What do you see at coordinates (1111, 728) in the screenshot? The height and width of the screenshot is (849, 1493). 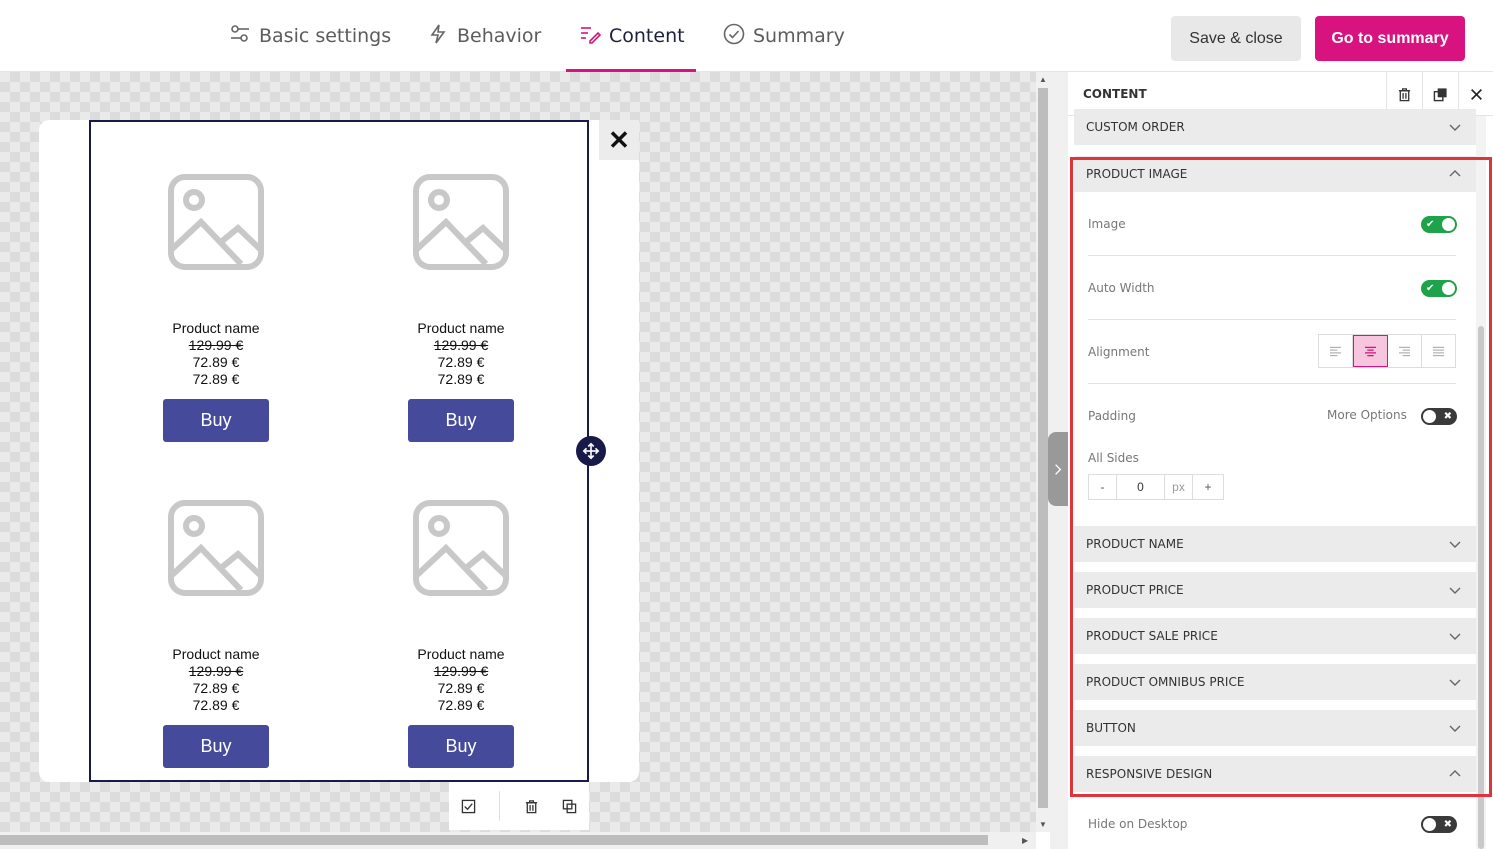 I see `section-label: BUTTON` at bounding box center [1111, 728].